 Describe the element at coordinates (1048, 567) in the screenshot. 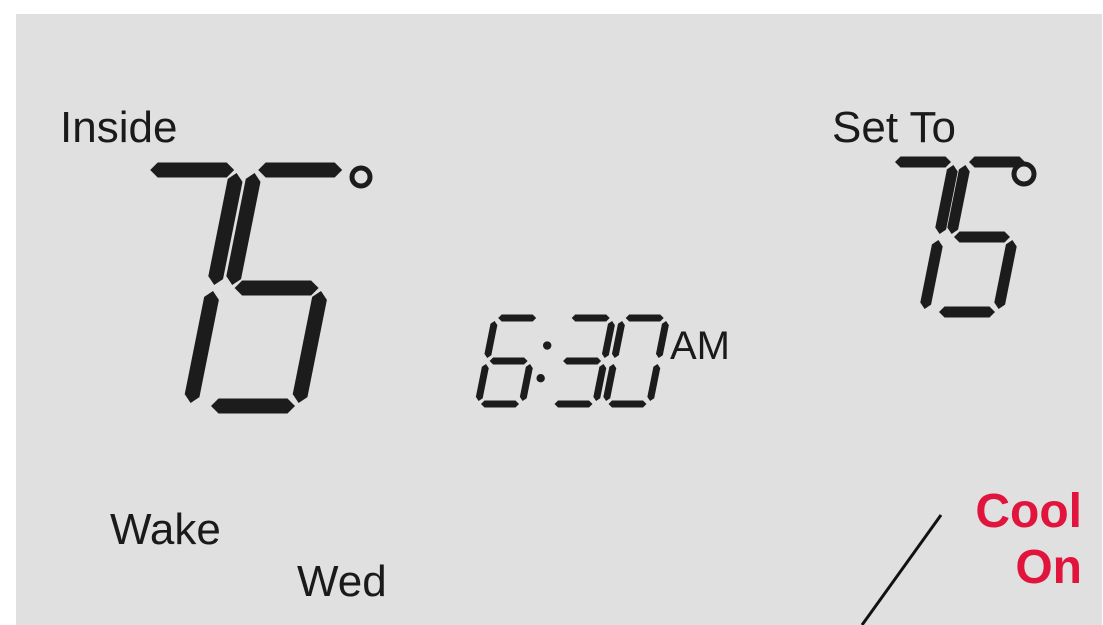

I see `status-line-2: On` at that location.